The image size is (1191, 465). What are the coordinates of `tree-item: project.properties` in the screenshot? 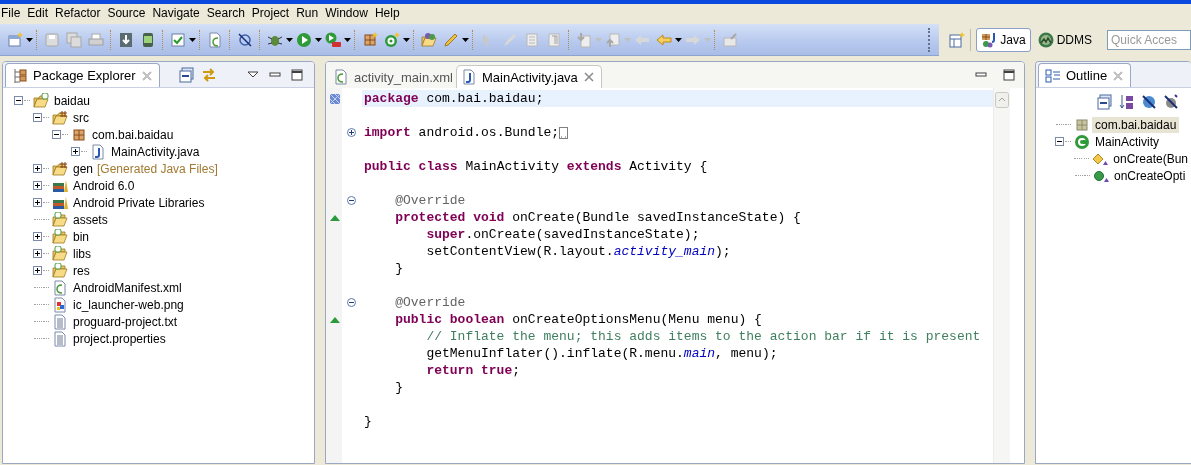 It's located at (119, 338).